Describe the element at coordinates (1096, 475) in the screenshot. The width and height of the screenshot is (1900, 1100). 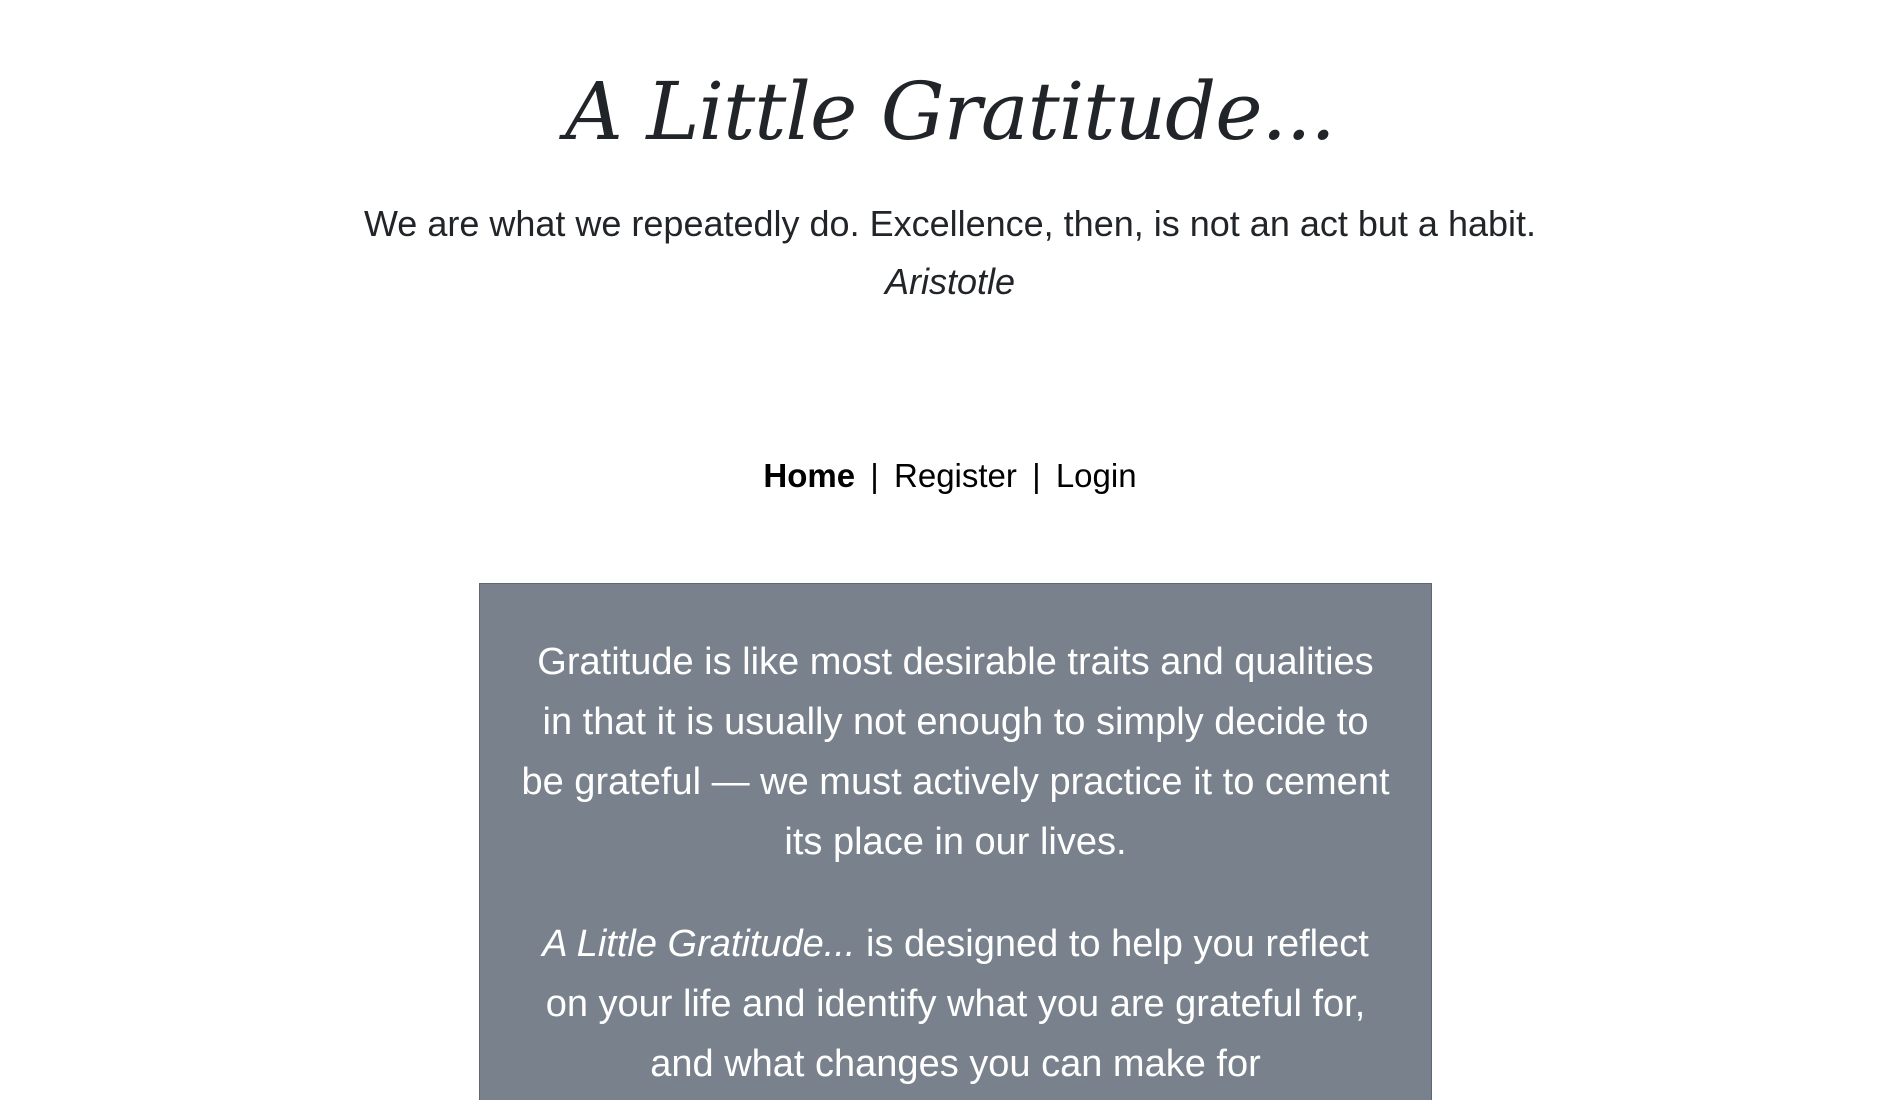
I see `nav-login-link: Login` at that location.